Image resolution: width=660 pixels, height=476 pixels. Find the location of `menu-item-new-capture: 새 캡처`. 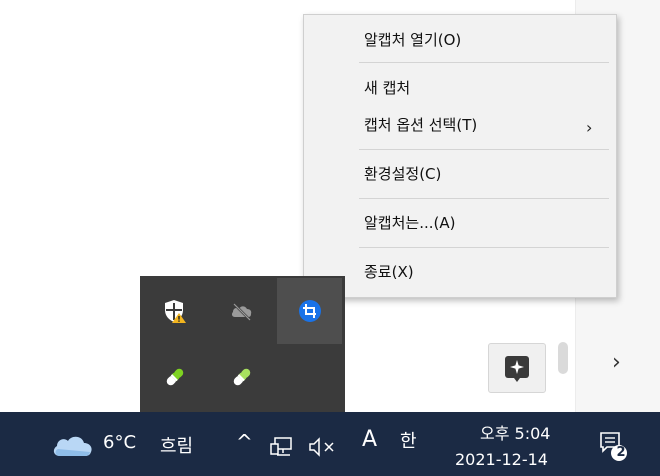

menu-item-new-capture: 새 캡처 is located at coordinates (387, 88).